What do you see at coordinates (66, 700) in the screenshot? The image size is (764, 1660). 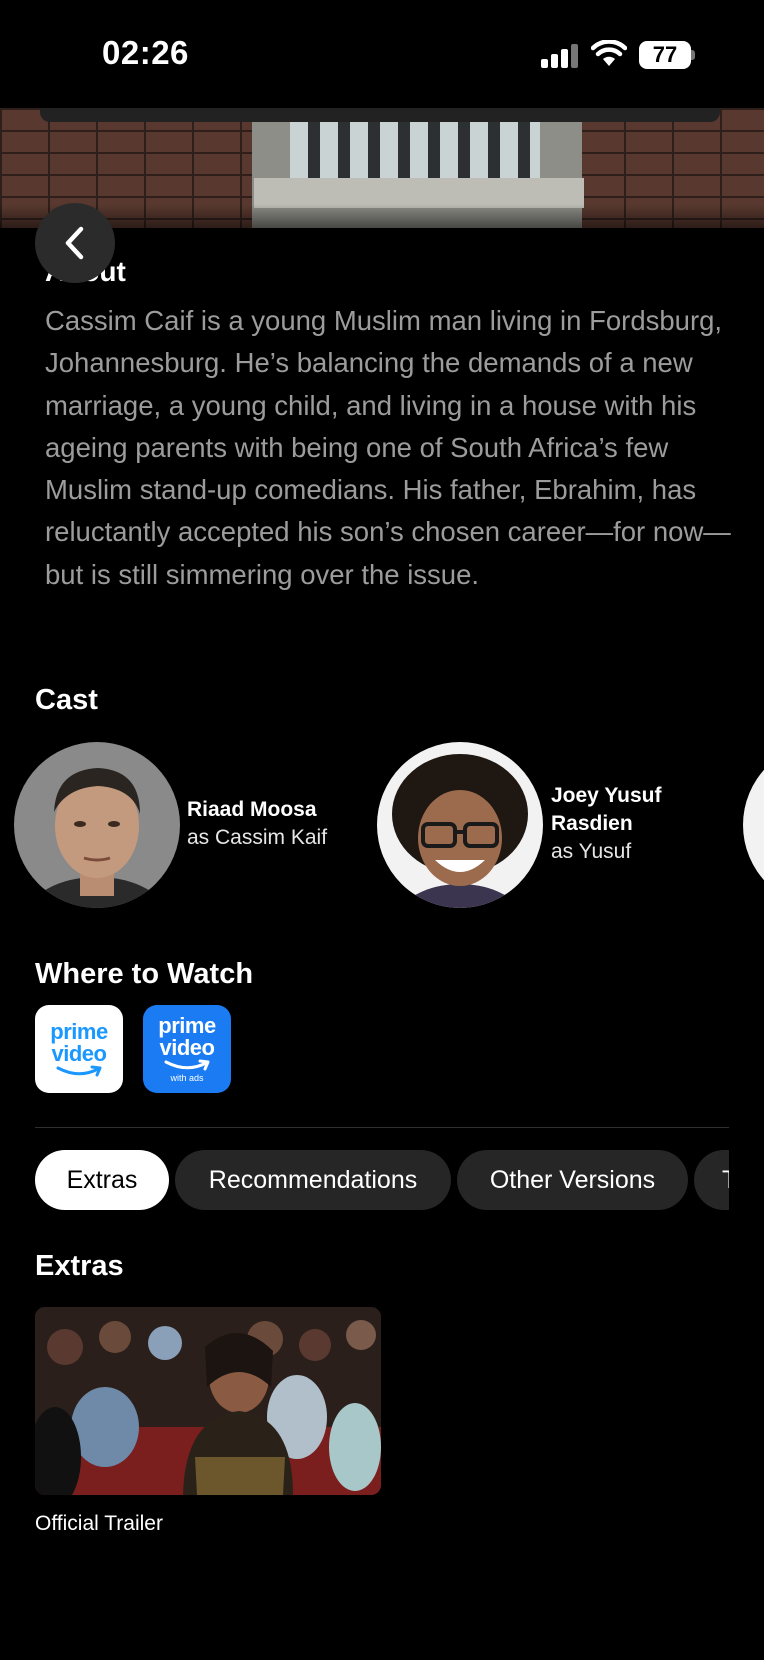 I see `cast-title: Cast` at bounding box center [66, 700].